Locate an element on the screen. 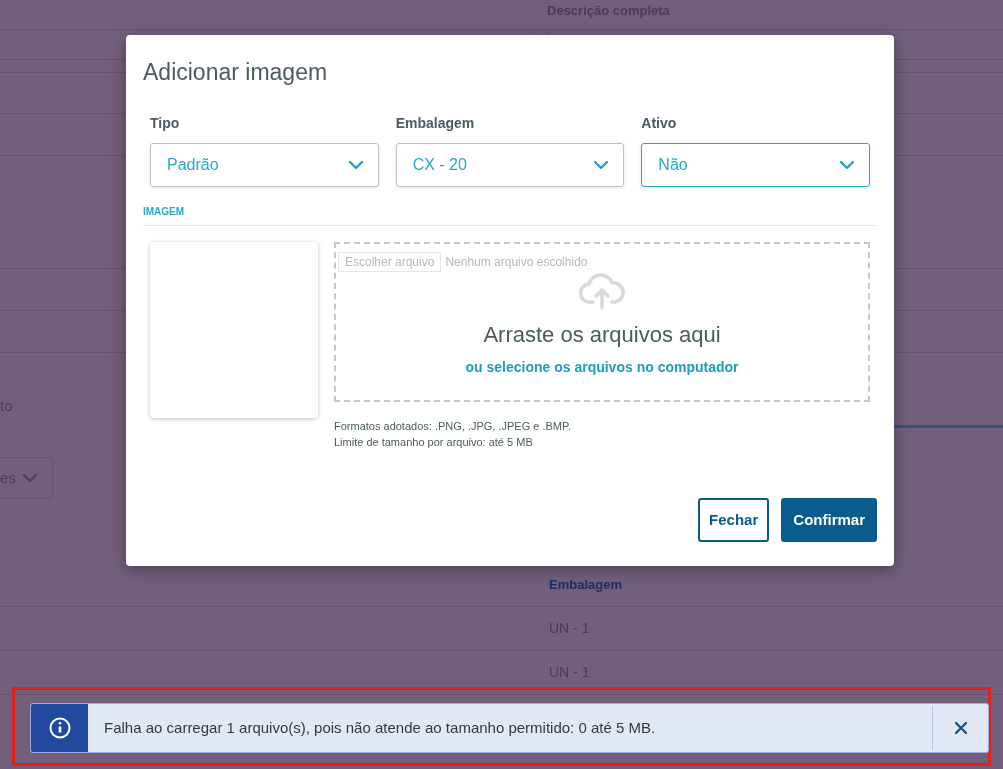 The height and width of the screenshot is (769, 1003). help-text: Formatos adotados: .PNG, .JPG, .JPEG e .BMP. is located at coordinates (453, 426).